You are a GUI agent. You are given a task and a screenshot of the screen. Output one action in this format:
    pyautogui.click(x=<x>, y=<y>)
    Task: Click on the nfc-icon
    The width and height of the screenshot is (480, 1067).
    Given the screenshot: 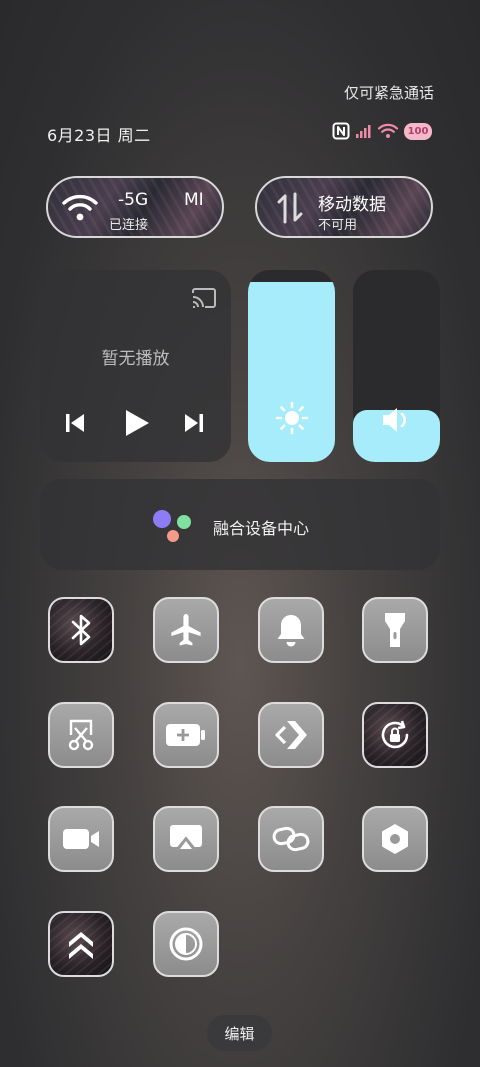 What is the action you would take?
    pyautogui.click(x=341, y=131)
    